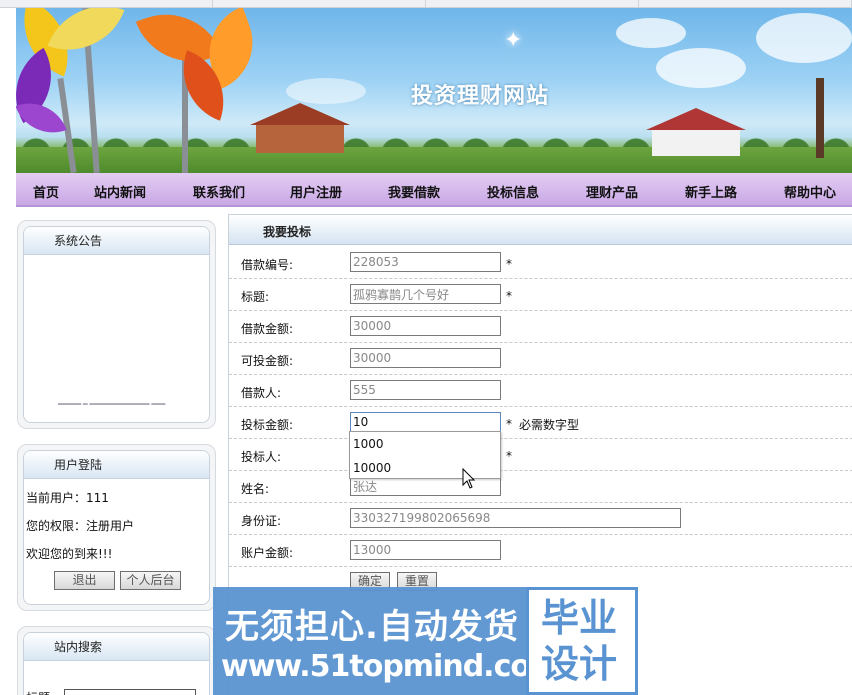  What do you see at coordinates (67, 498) in the screenshot?
I see `current-user: 当前用户：111` at bounding box center [67, 498].